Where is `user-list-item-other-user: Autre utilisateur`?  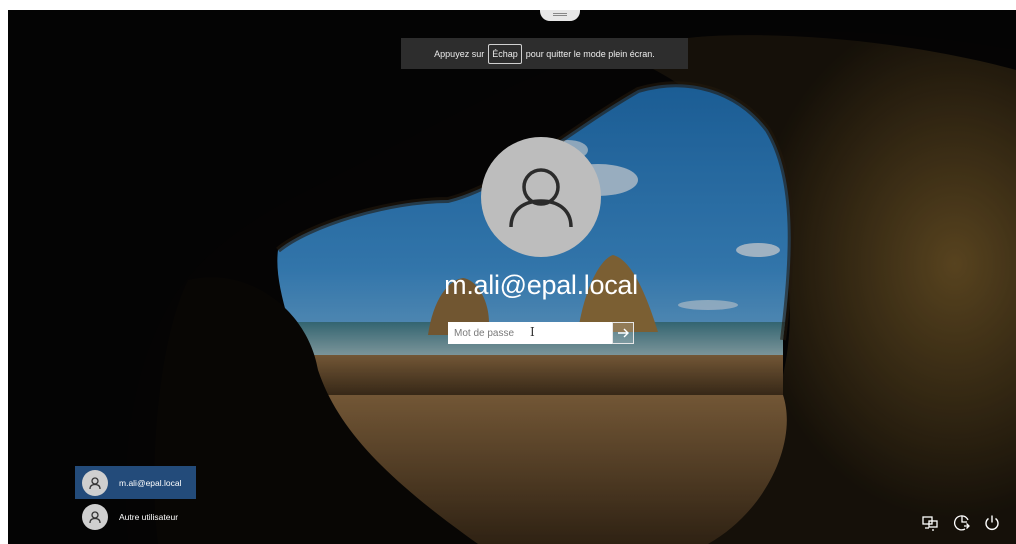
user-list-item-other-user: Autre utilisateur is located at coordinates (135, 516).